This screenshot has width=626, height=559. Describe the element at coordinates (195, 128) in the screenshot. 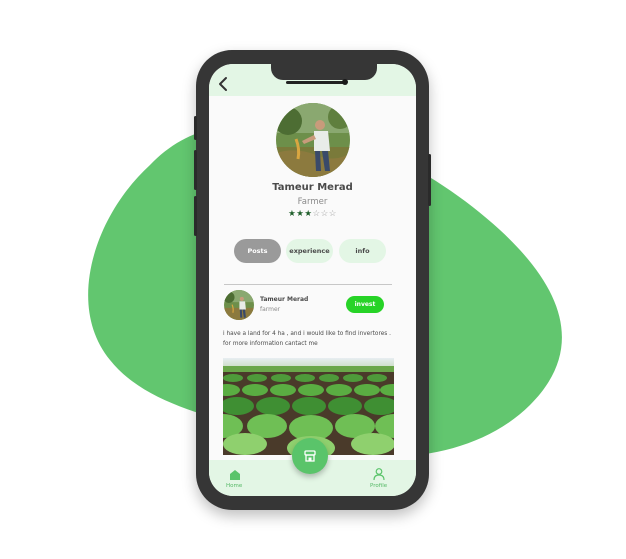

I see `phone-side-button` at that location.